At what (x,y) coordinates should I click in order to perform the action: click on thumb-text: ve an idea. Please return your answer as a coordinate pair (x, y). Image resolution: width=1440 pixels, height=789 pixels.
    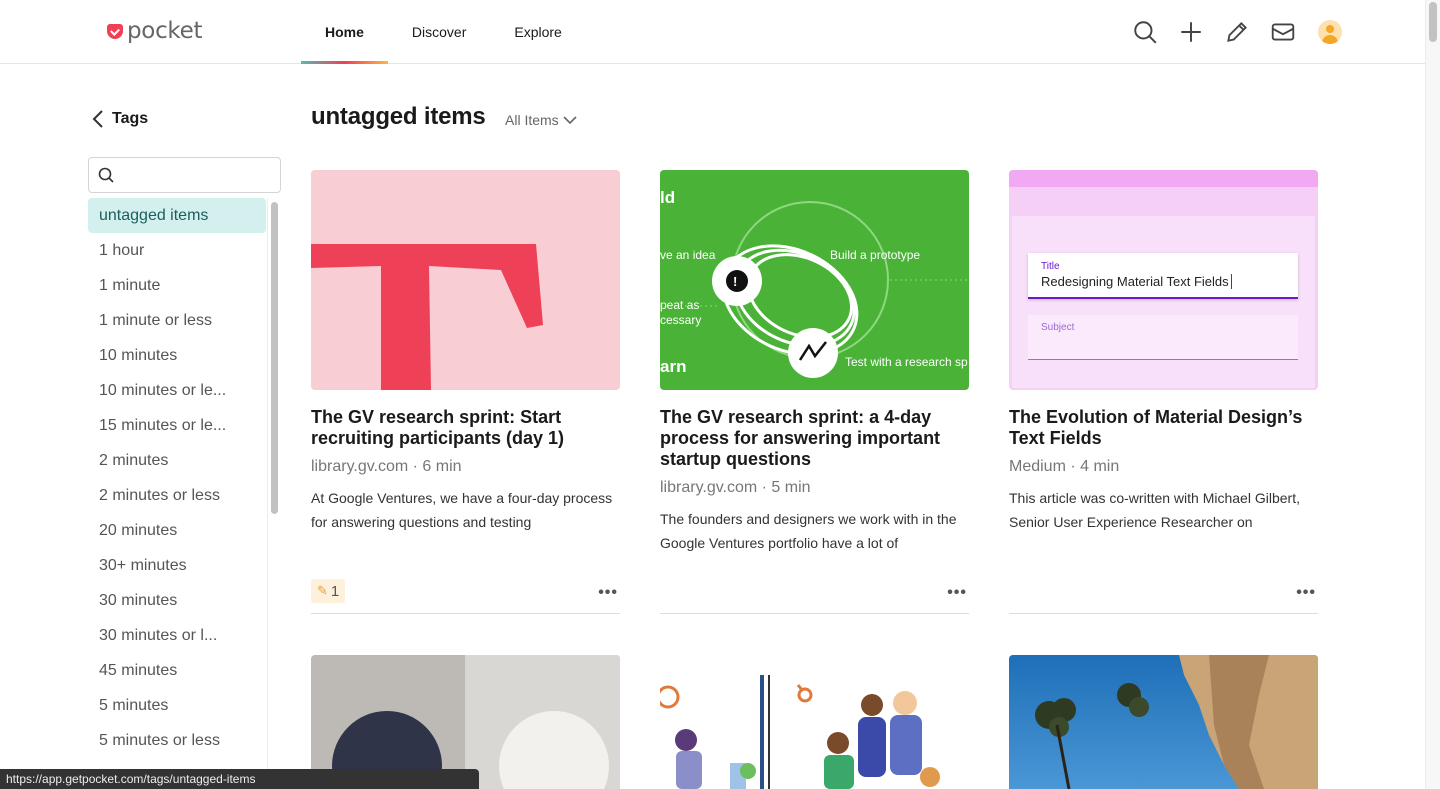
    Looking at the image, I should click on (688, 255).